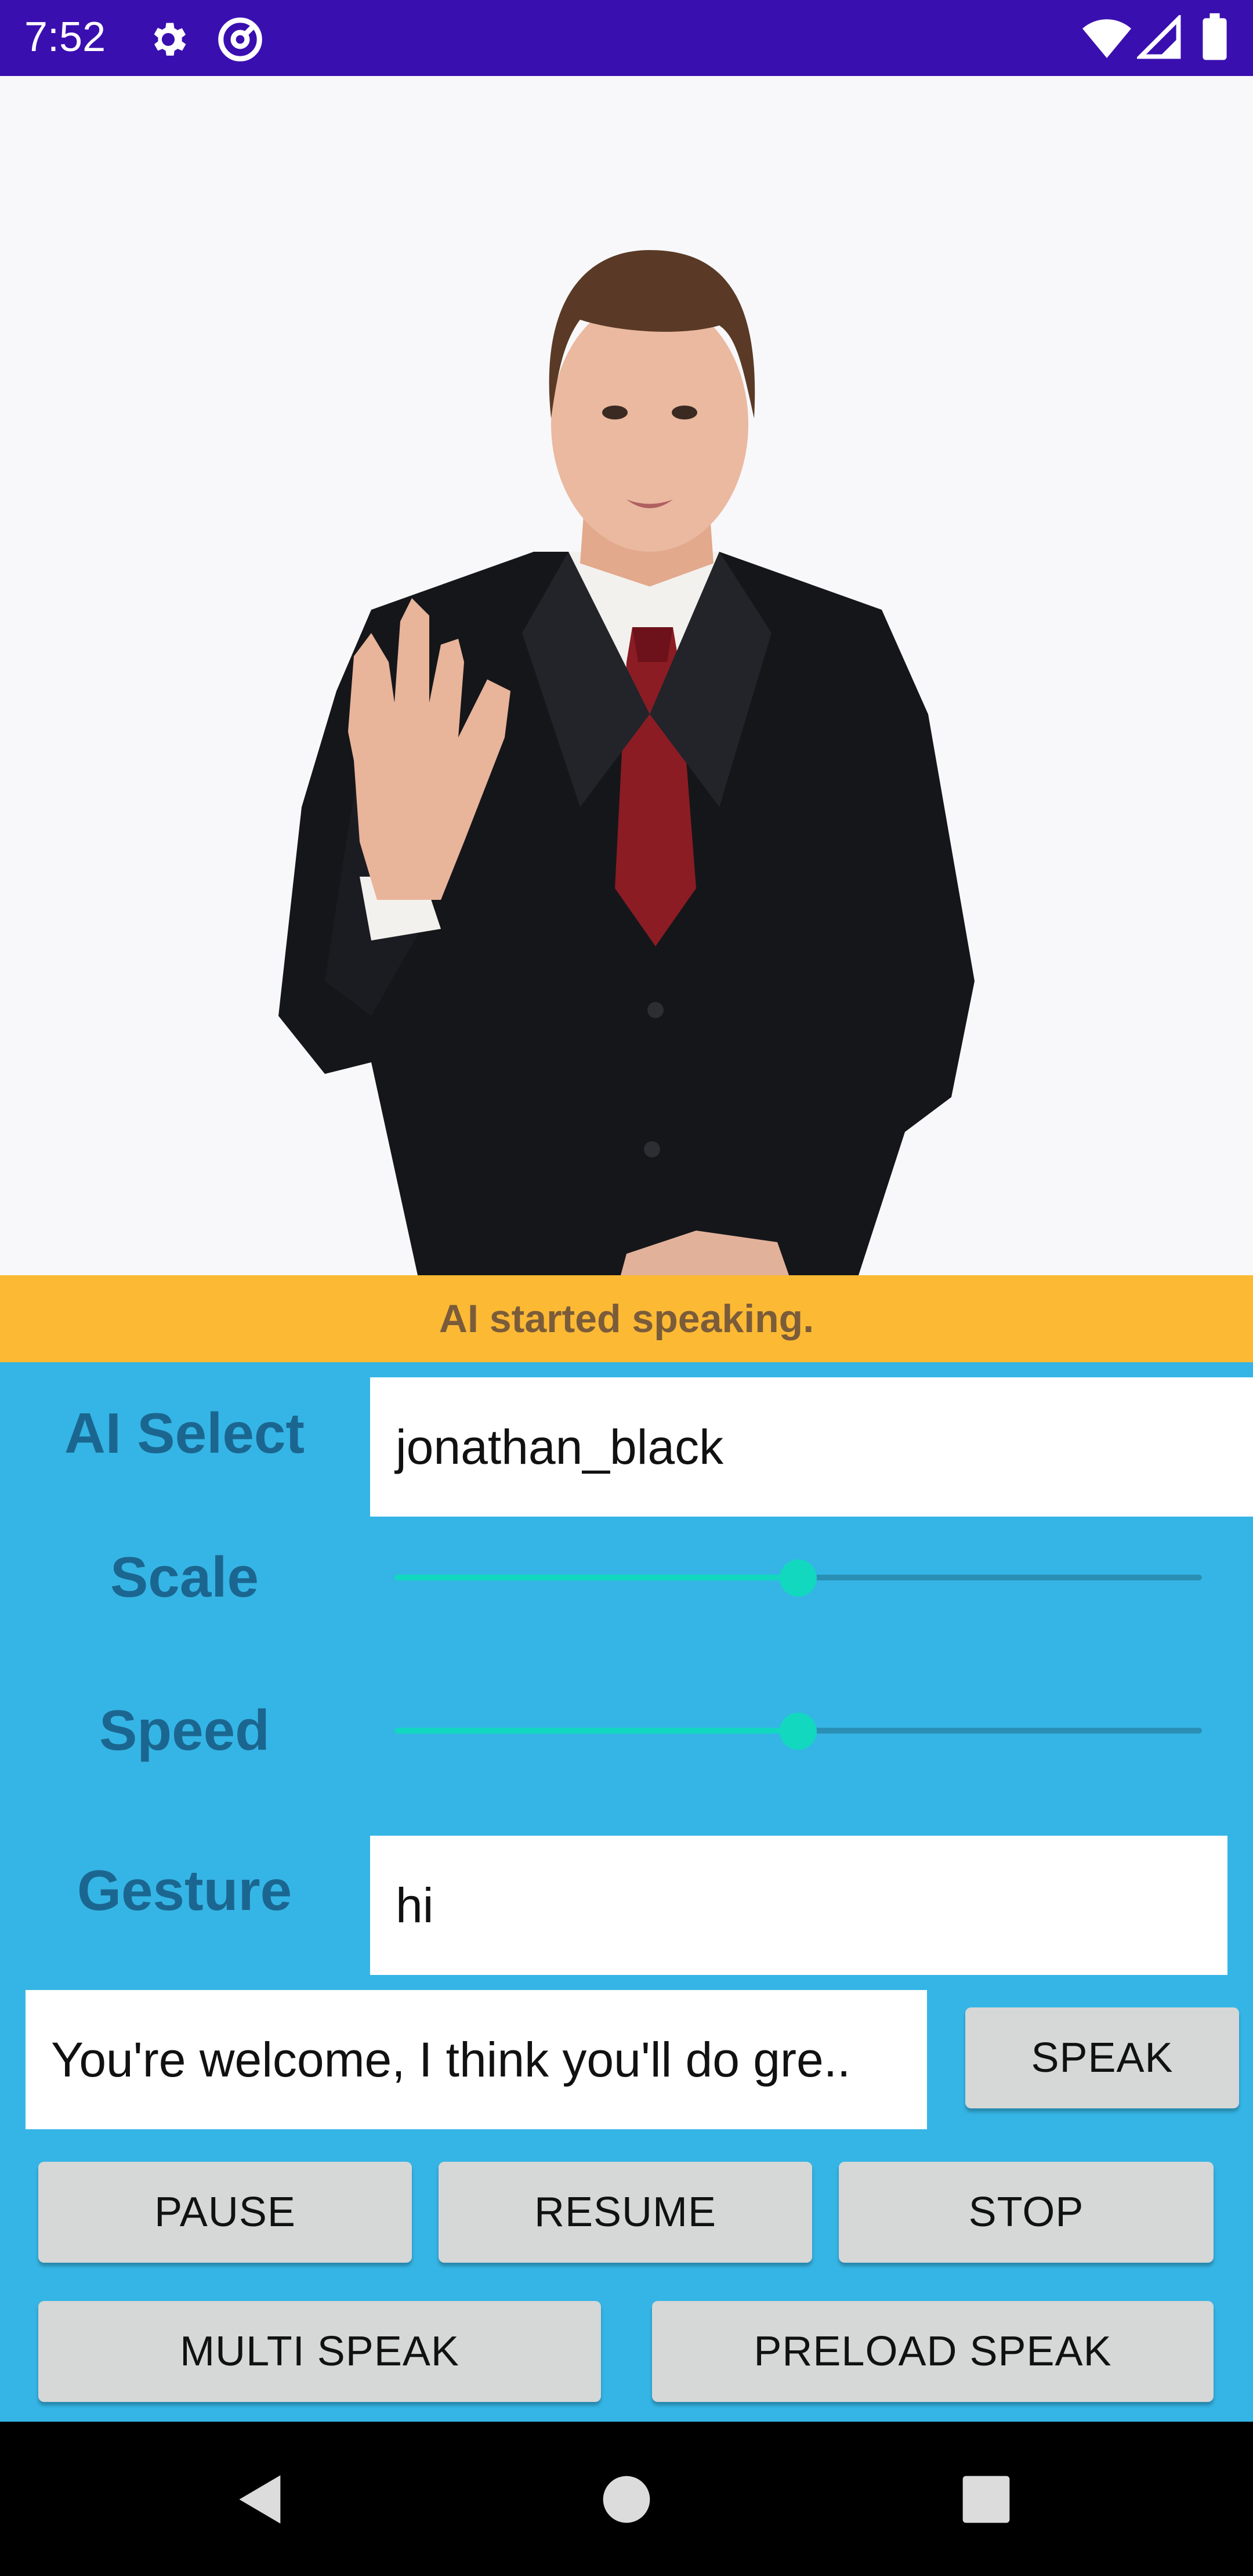  Describe the element at coordinates (184, 1577) in the screenshot. I see `scale-label: Scale` at that location.